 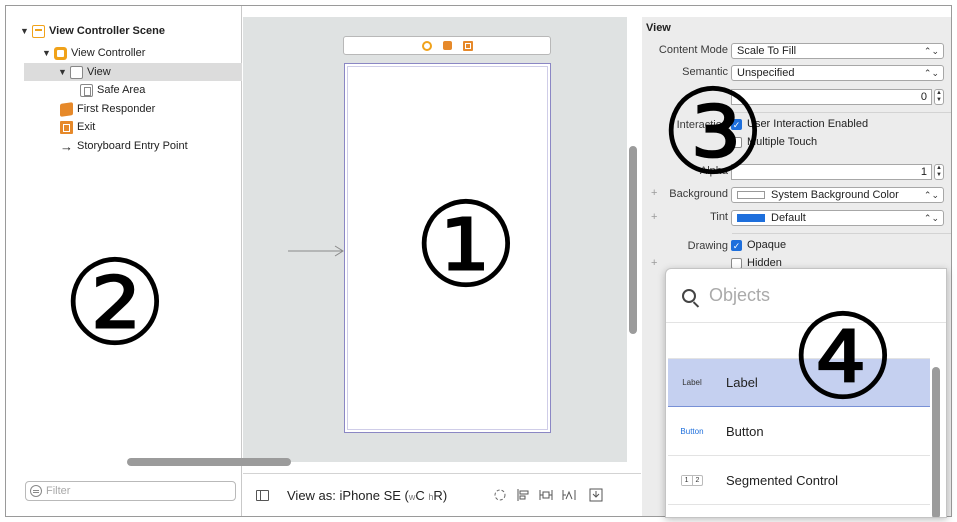 I want to click on drawing-label: Drawing, so click(x=707, y=246).